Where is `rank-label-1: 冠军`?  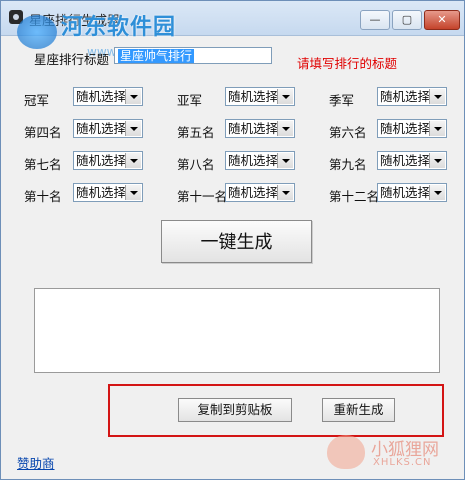 rank-label-1: 冠军 is located at coordinates (37, 100).